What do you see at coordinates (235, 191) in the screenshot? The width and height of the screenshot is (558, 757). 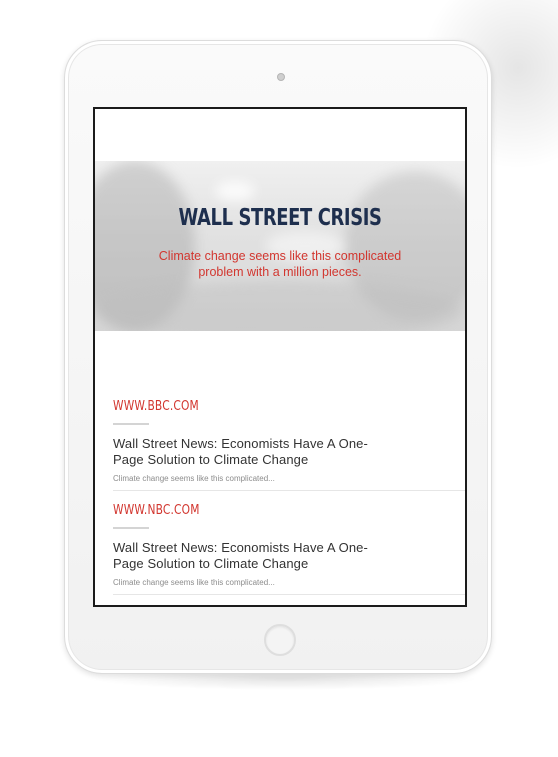 I see `hero-background-light` at bounding box center [235, 191].